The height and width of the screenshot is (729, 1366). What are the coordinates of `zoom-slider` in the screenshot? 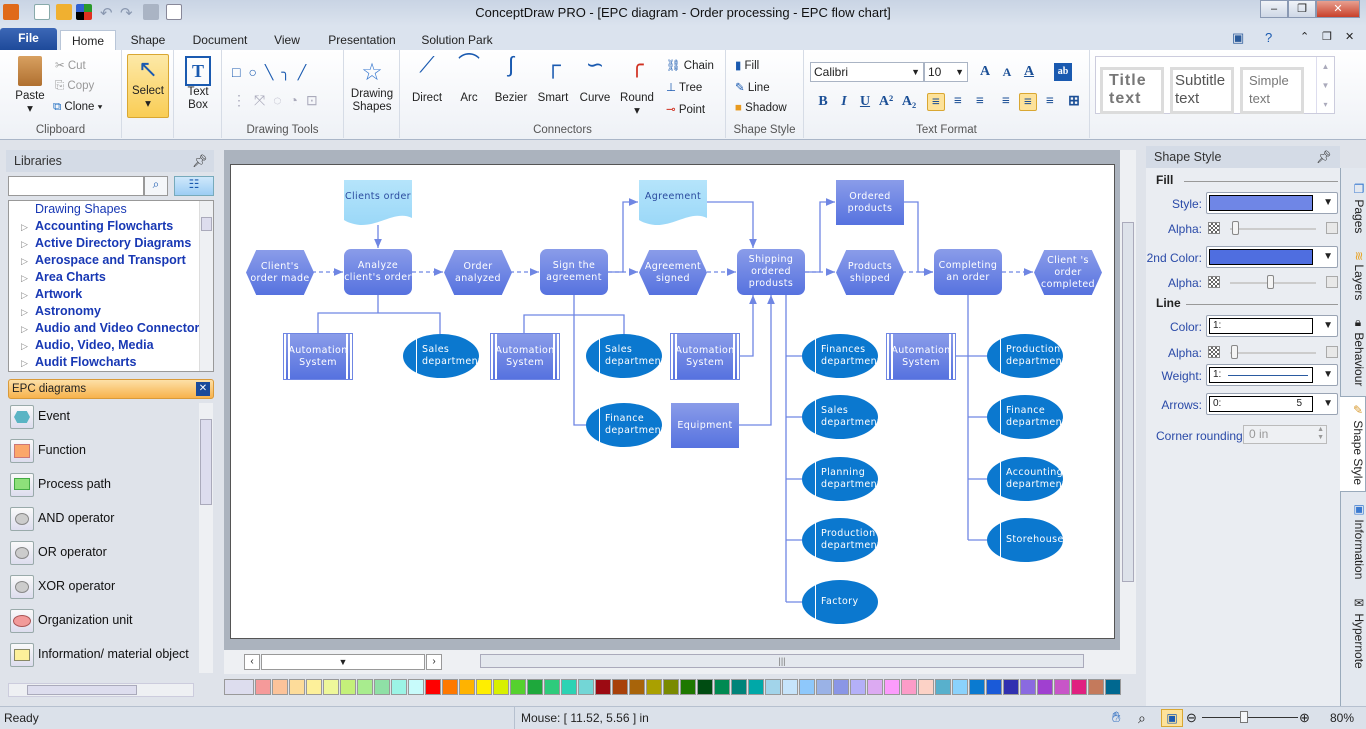 It's located at (1250, 717).